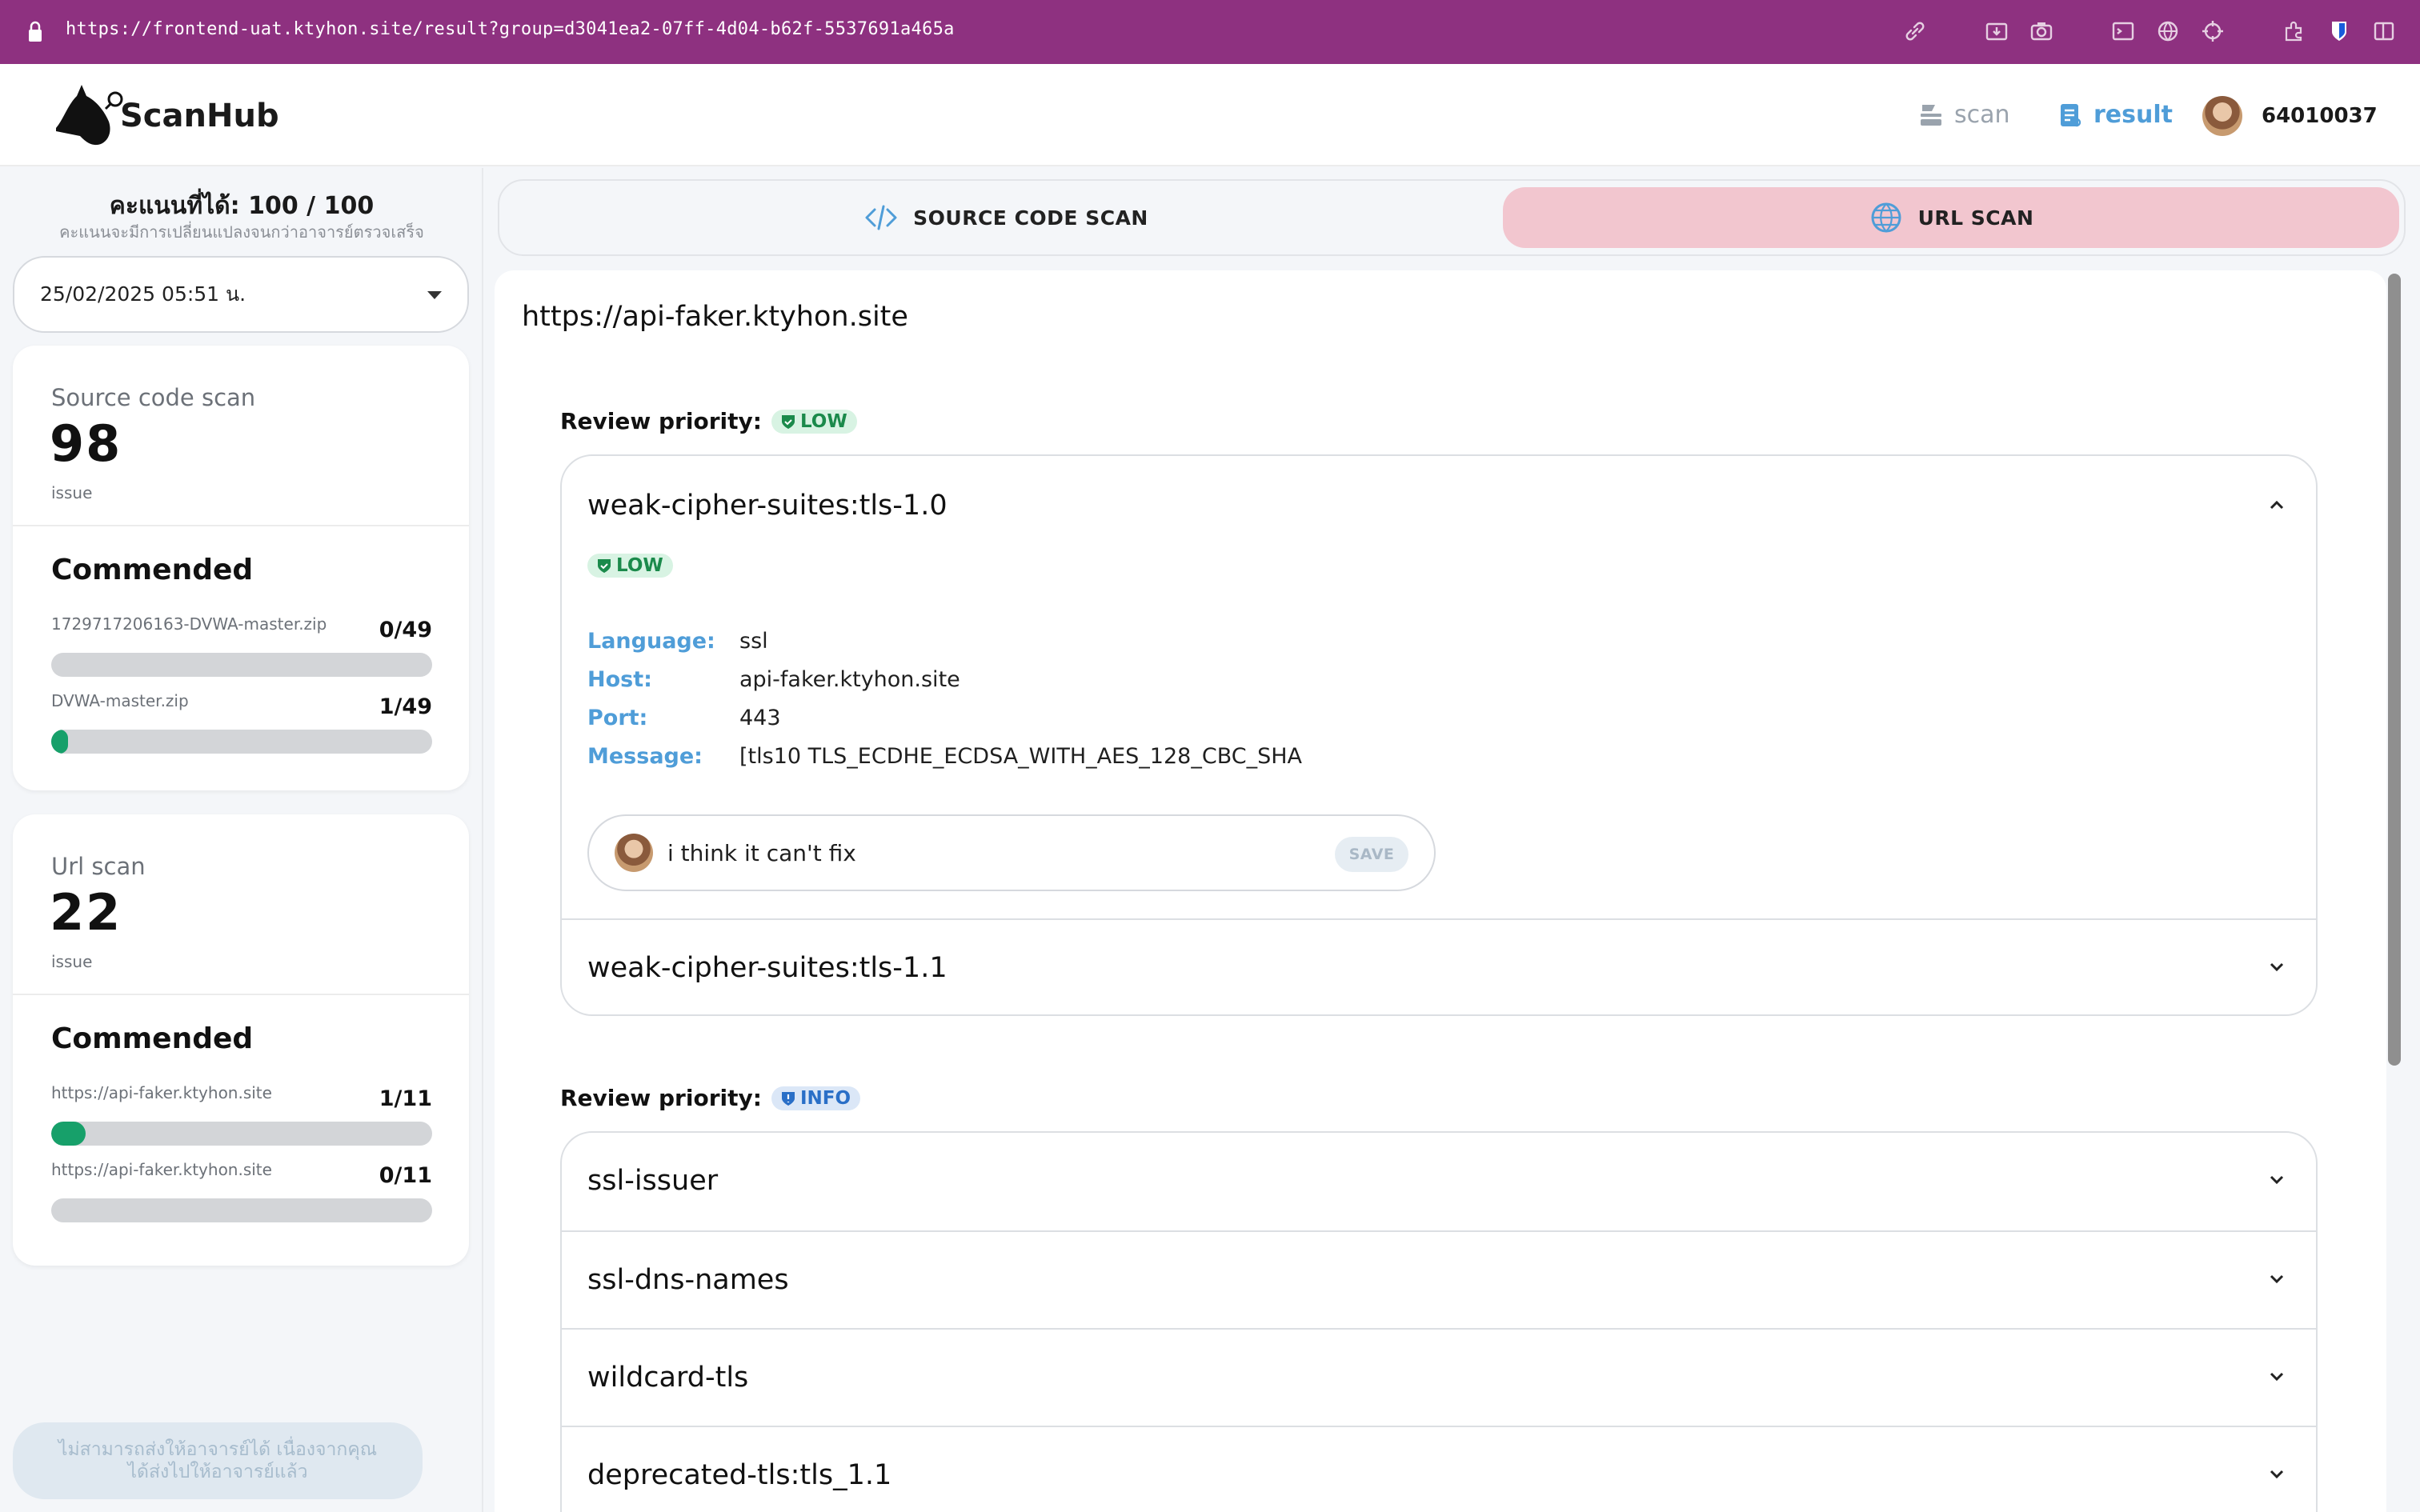 The height and width of the screenshot is (1512, 2420). I want to click on chevron-up-icon, so click(2276, 504).